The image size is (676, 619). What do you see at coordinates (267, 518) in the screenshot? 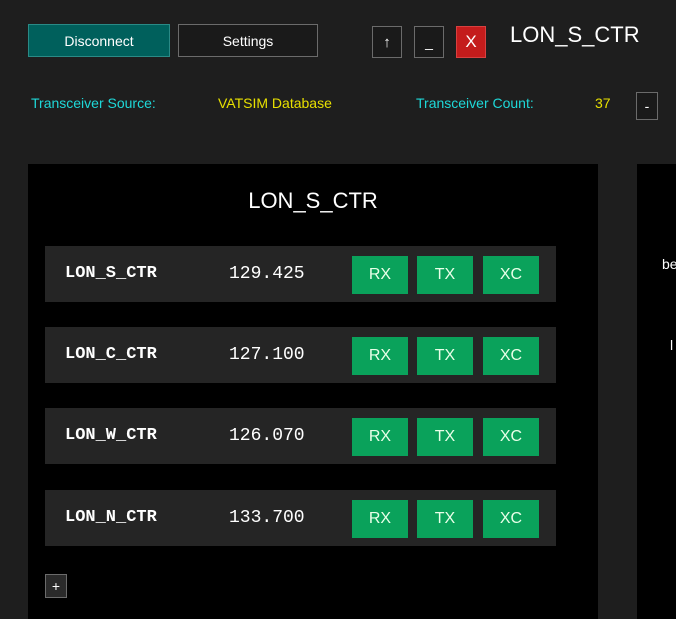
I see `station-frequency: 133.700` at bounding box center [267, 518].